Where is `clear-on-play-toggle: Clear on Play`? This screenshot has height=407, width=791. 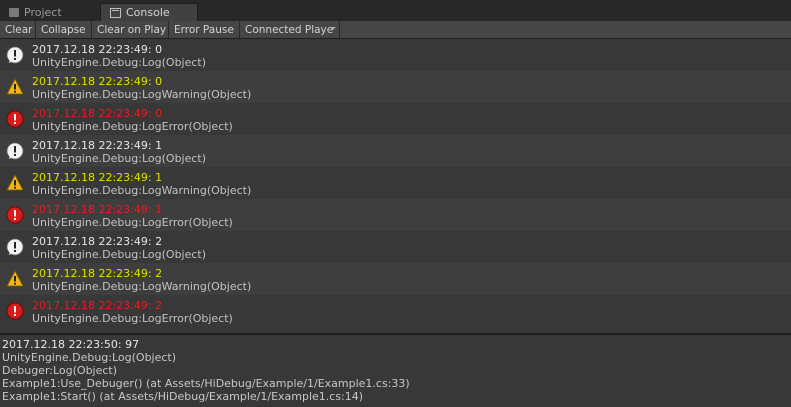 clear-on-play-toggle: Clear on Play is located at coordinates (130, 29).